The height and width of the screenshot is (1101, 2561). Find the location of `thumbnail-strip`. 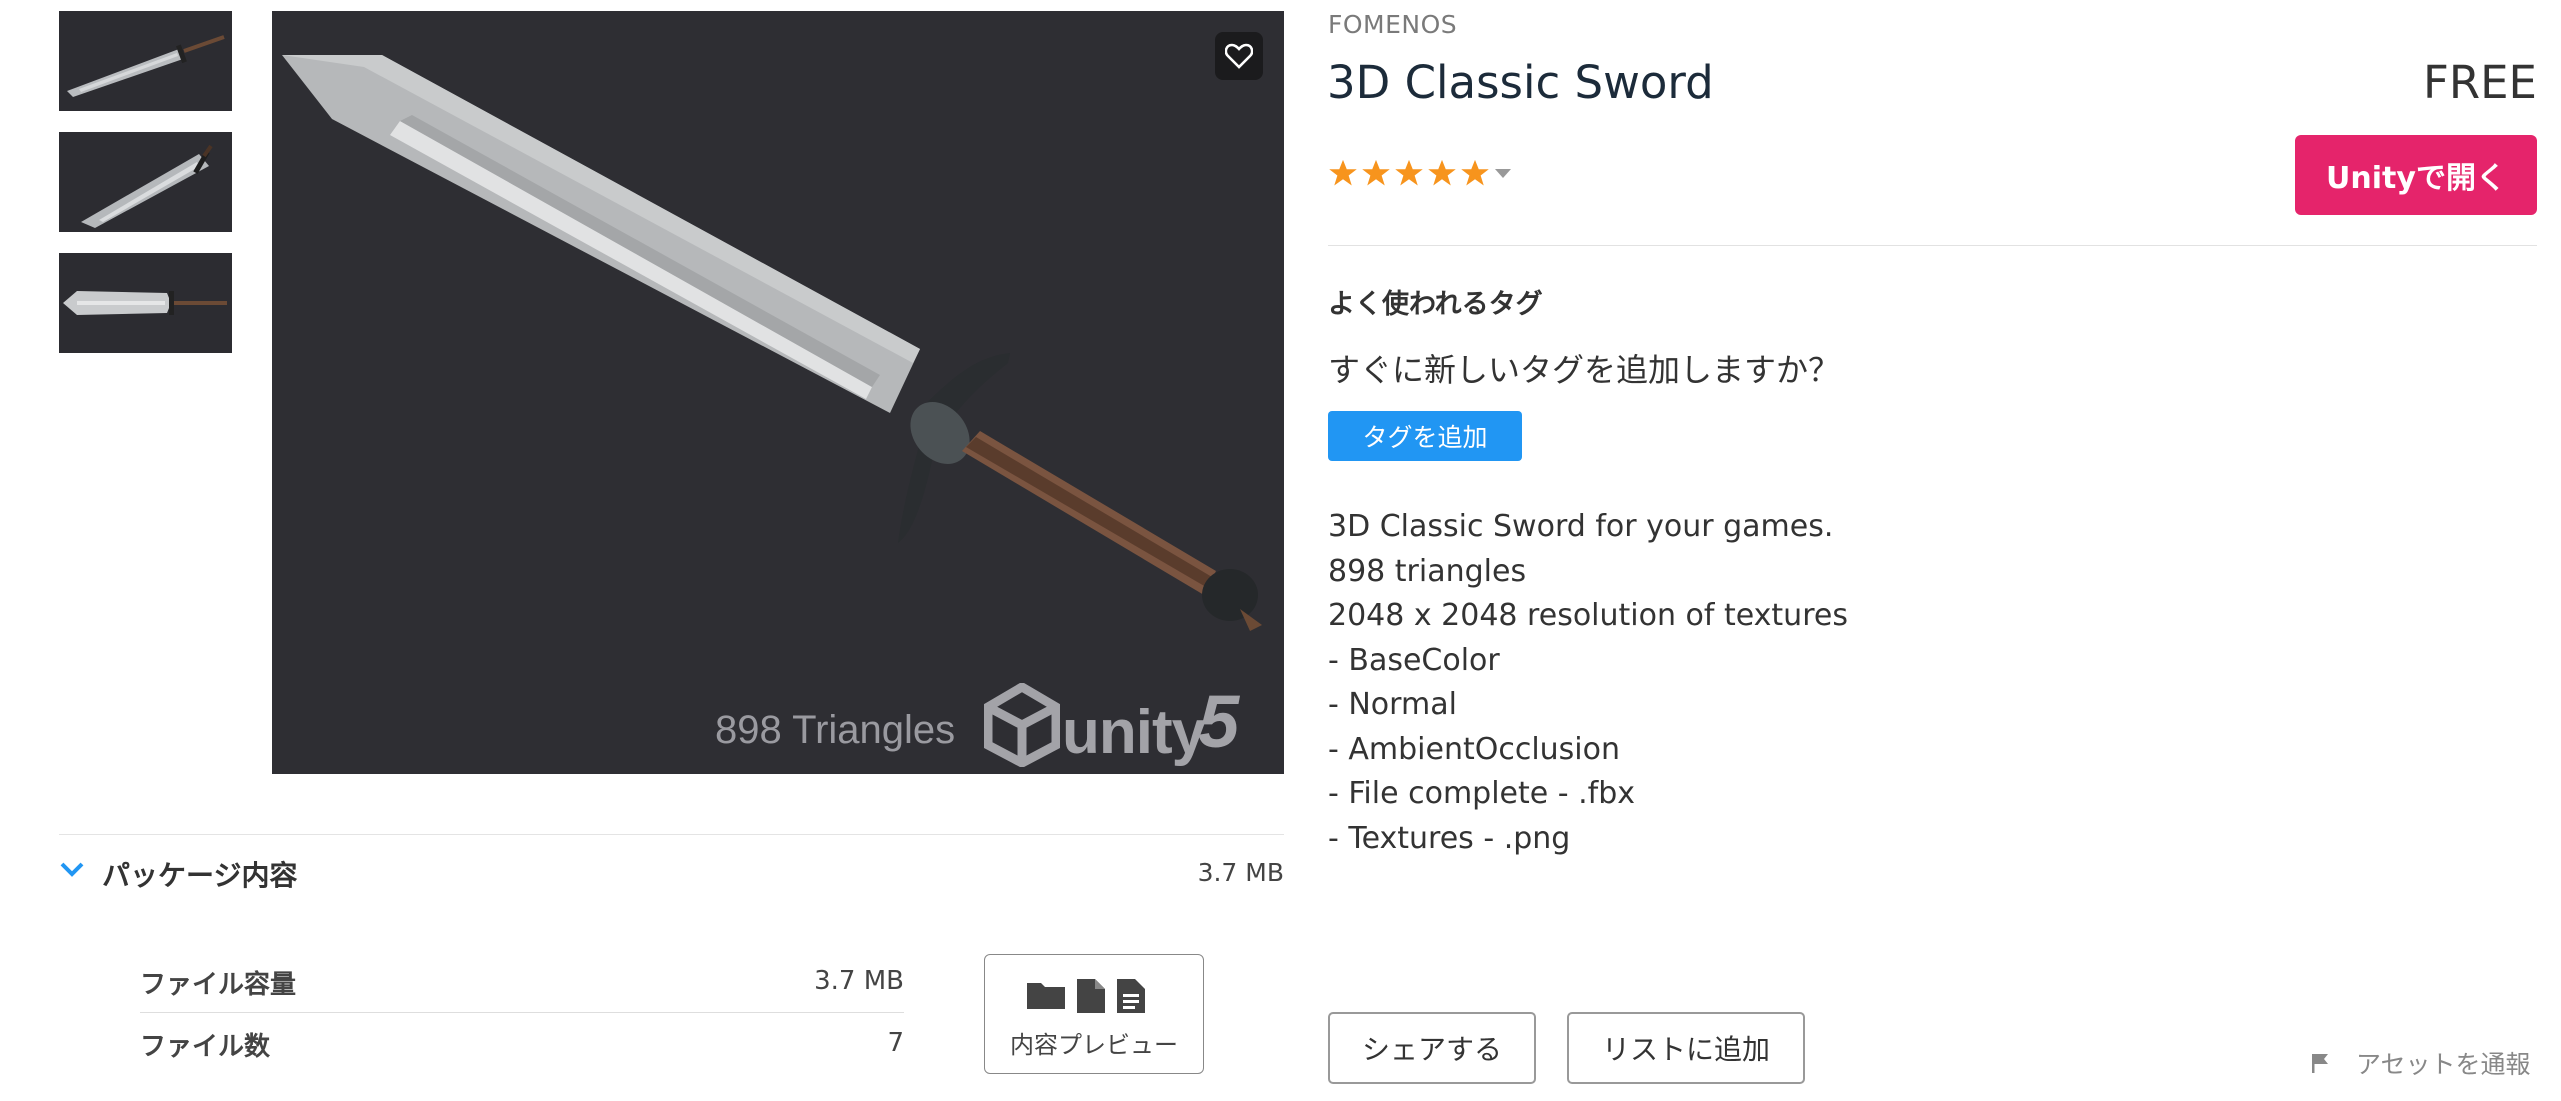

thumbnail-strip is located at coordinates (145, 192).